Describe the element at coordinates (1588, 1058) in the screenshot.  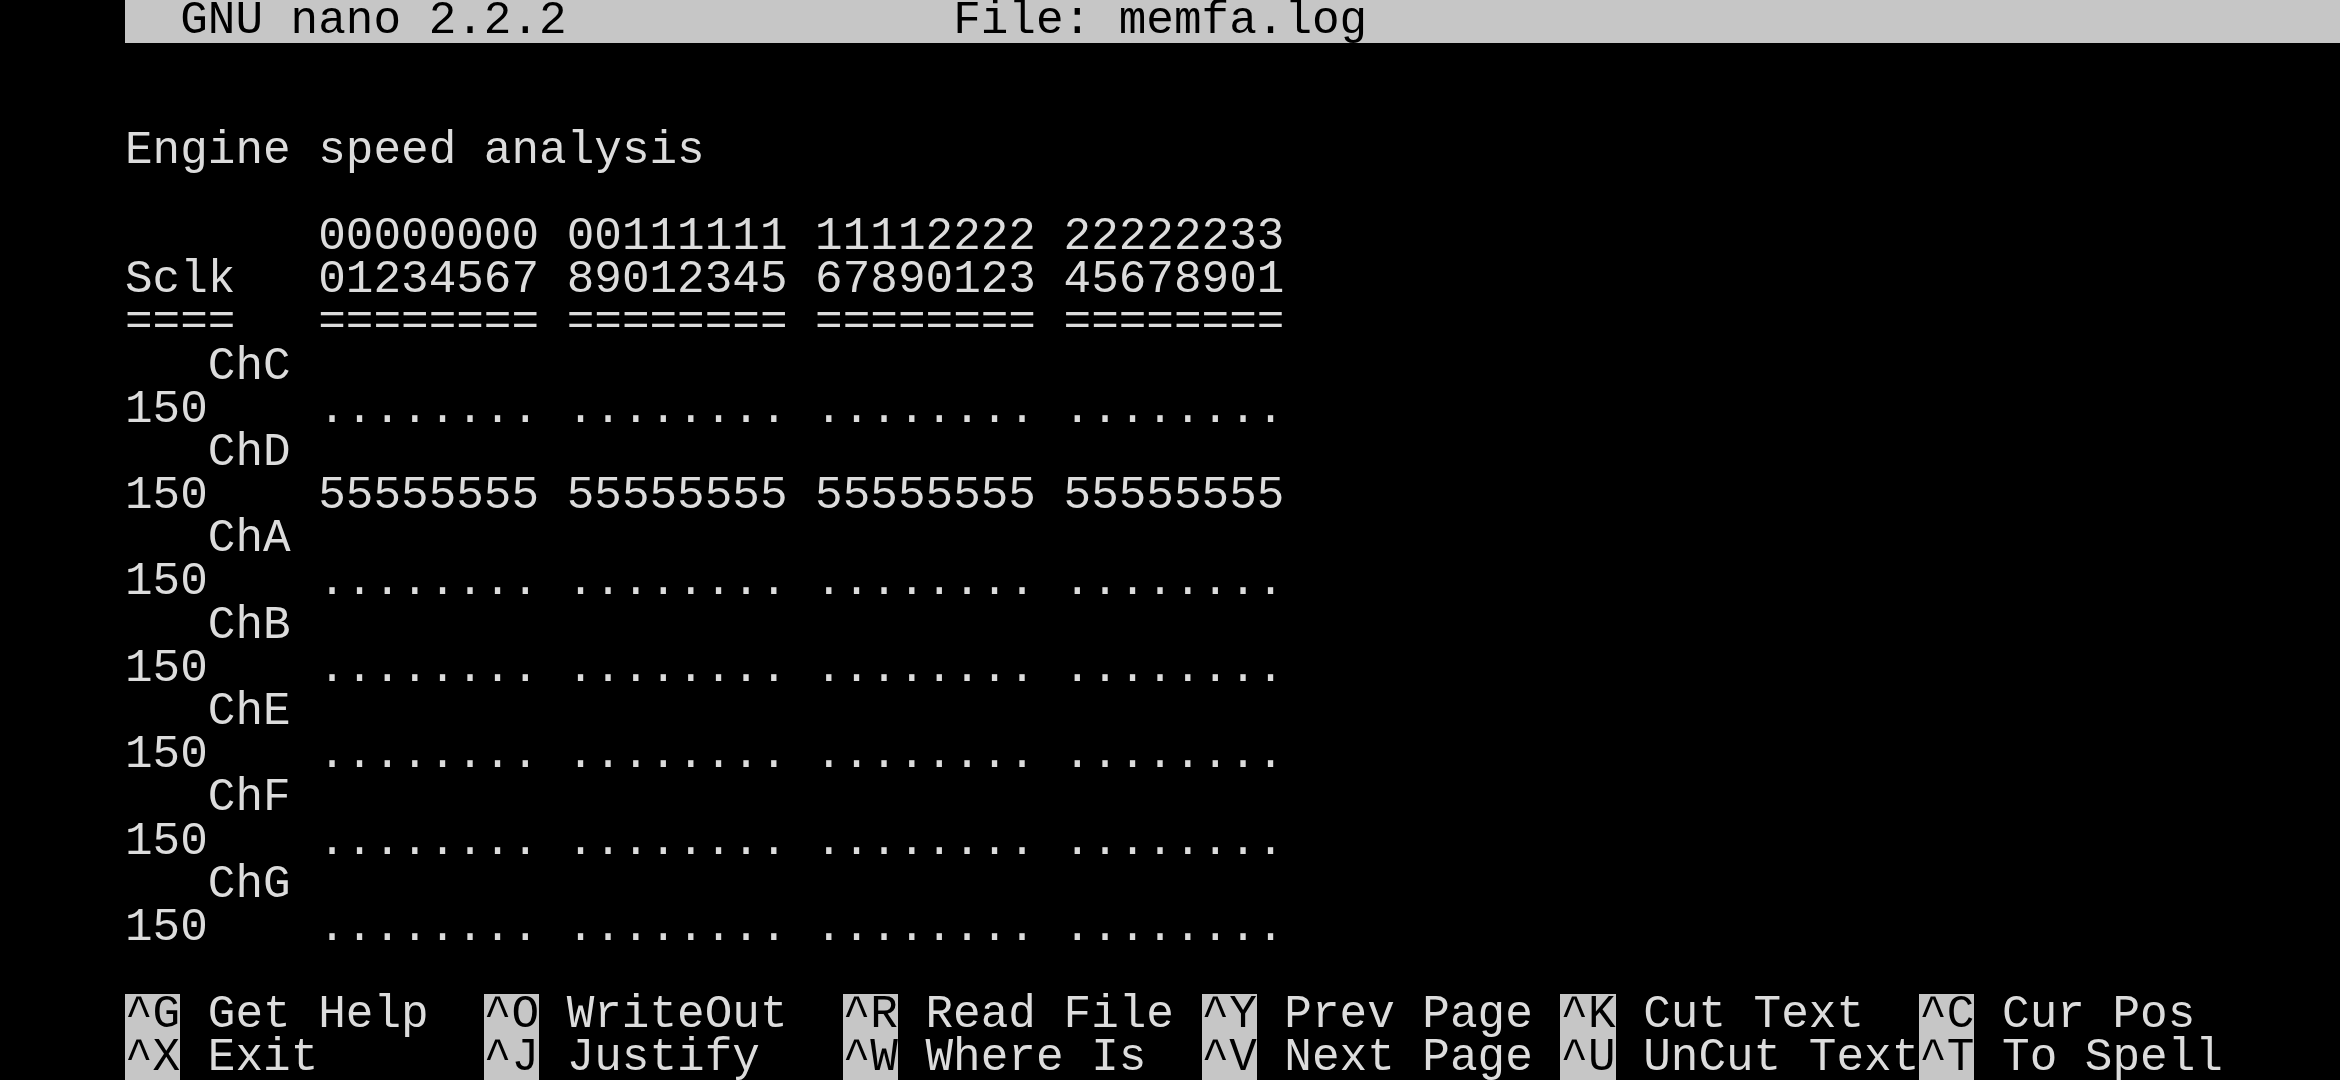
I see `shortcut-key: ^U` at that location.